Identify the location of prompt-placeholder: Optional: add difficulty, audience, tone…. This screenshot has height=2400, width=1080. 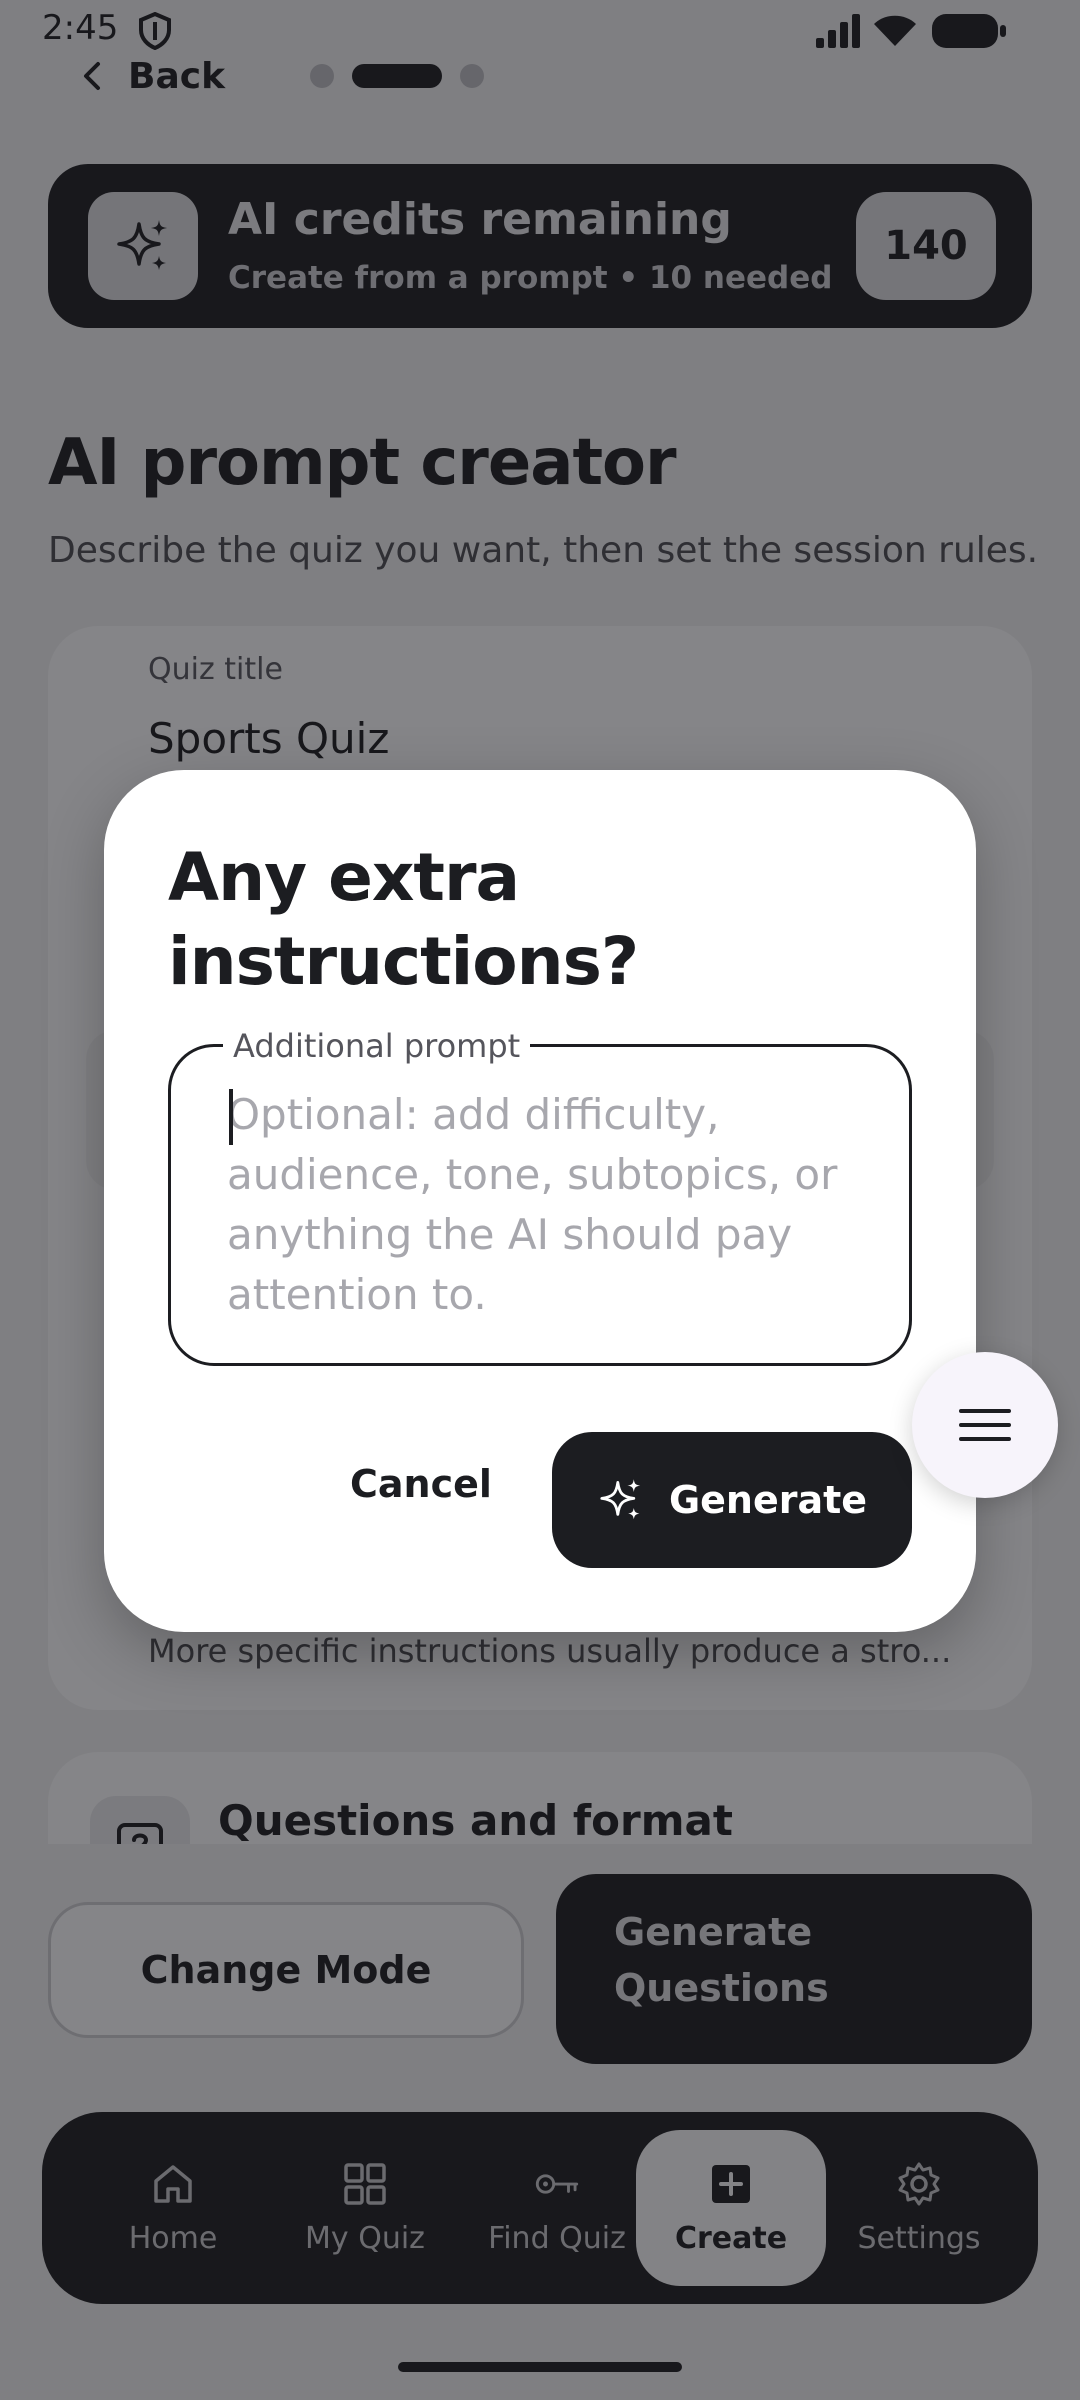
(532, 1204).